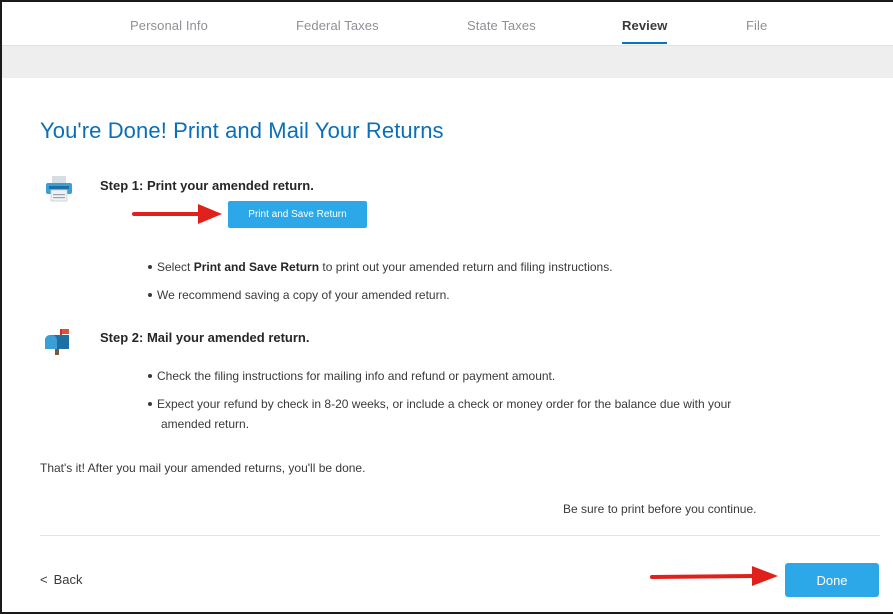 Image resolution: width=893 pixels, height=614 pixels. What do you see at coordinates (501, 25) in the screenshot?
I see `tab-state-taxes: State Taxes` at bounding box center [501, 25].